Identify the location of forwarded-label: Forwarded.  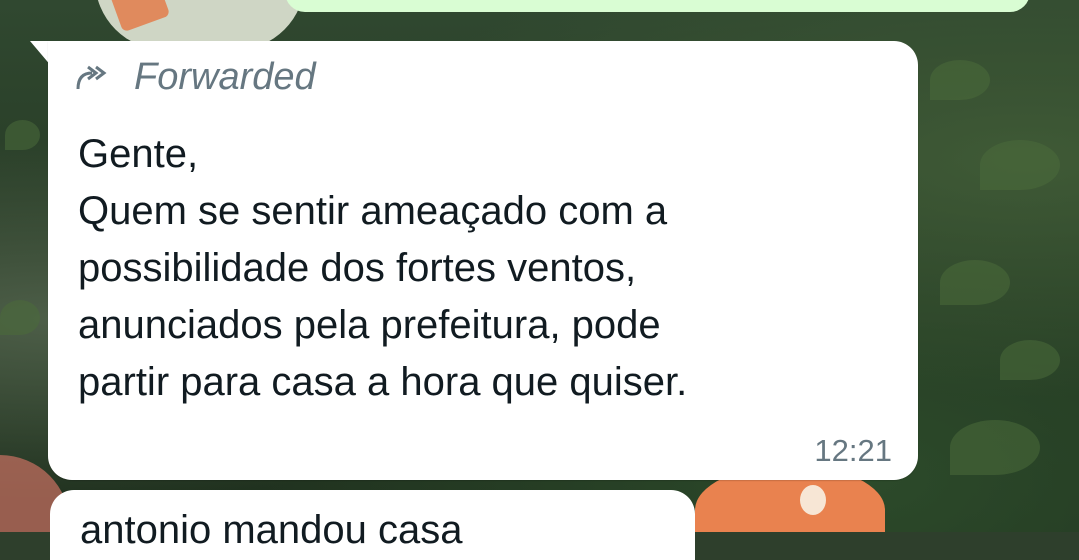
(225, 76).